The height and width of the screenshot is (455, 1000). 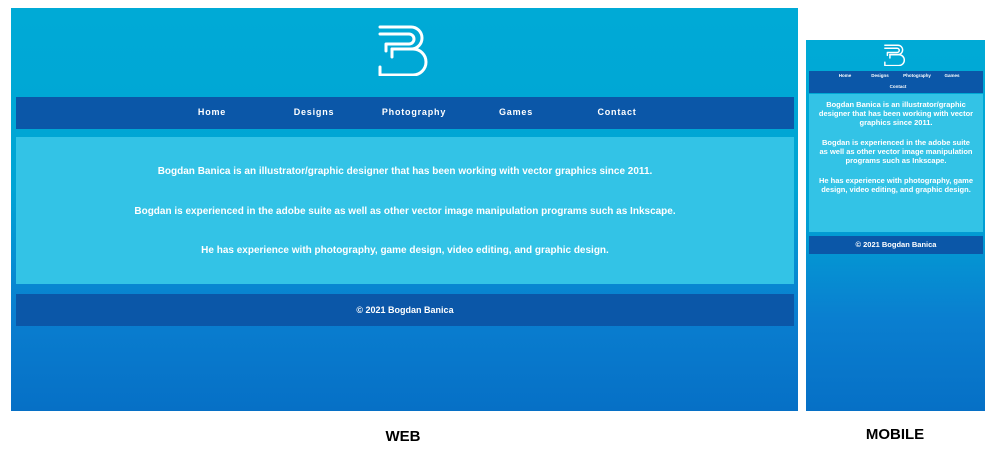 What do you see at coordinates (895, 434) in the screenshot?
I see `mobile-caption: MOBILE` at bounding box center [895, 434].